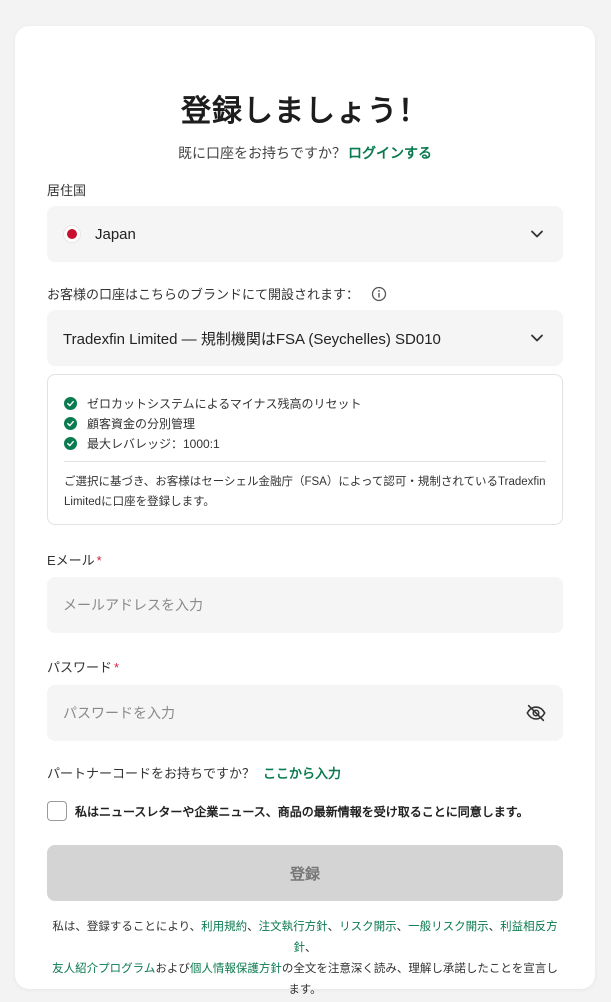 The image size is (611, 1002). I want to click on email-label-text: Eメール, so click(71, 560).